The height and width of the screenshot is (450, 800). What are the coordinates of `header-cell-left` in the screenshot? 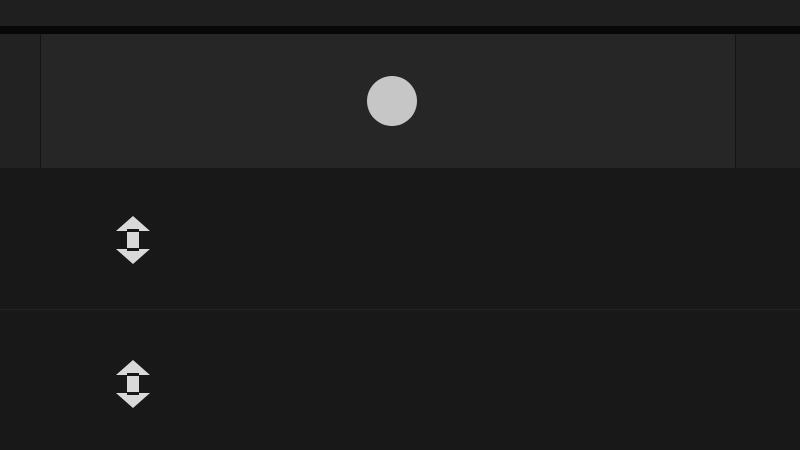 It's located at (20, 101).